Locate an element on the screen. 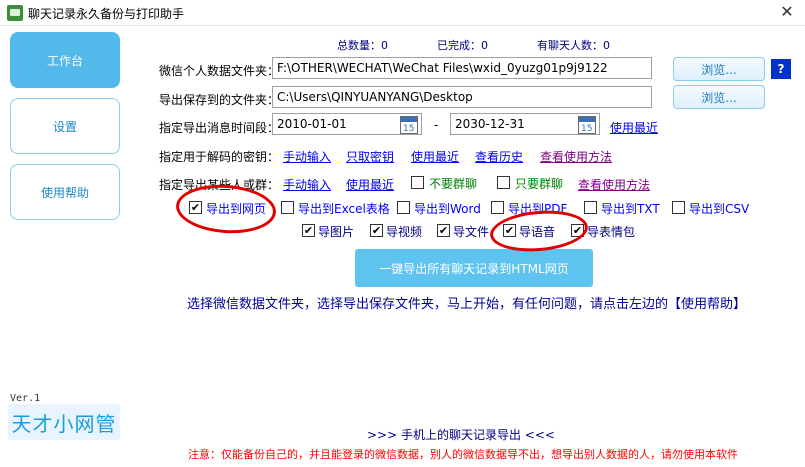 The height and width of the screenshot is (467, 805). media-video-checkbox: ✔ is located at coordinates (376, 230).